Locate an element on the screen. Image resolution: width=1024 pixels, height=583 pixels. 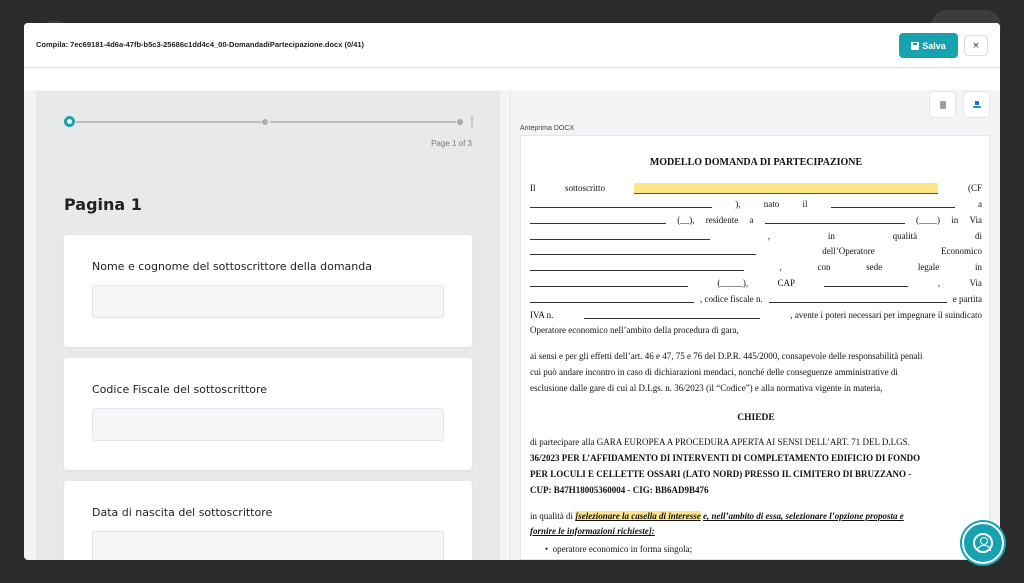
doc-line: , con sede legale in is located at coordinates (756, 267).